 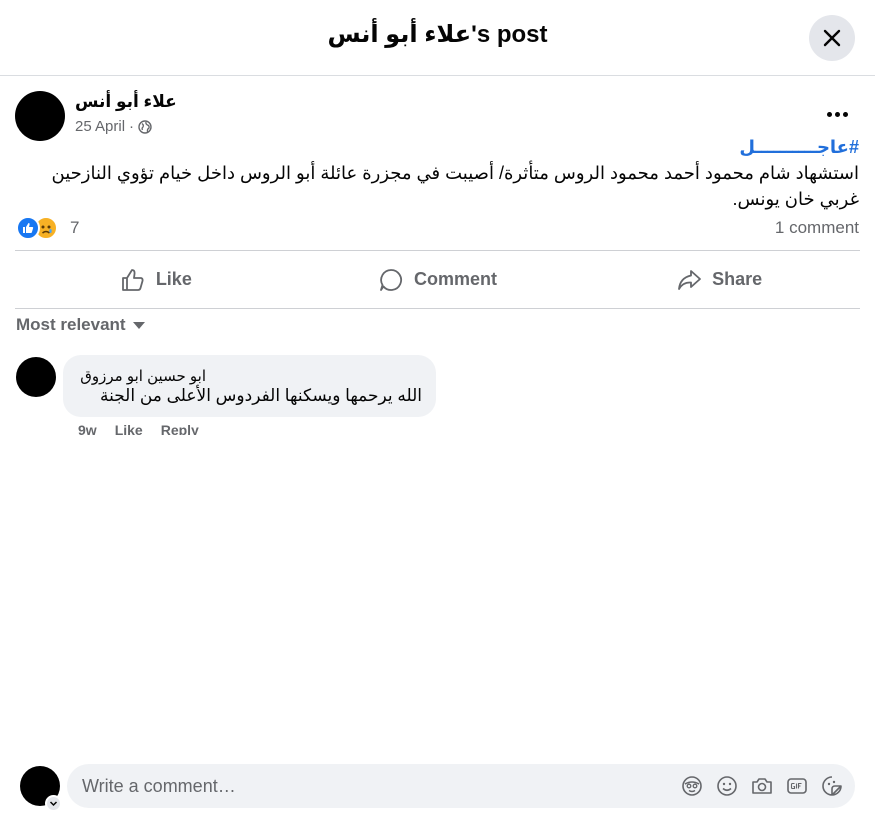 I want to click on dialog-header: علاء أبو أنس's post, so click(x=437, y=38).